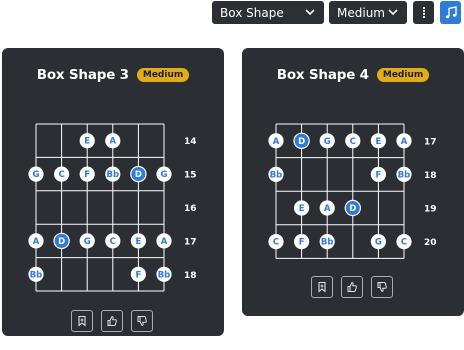  Describe the element at coordinates (252, 12) in the screenshot. I see `shape-select-value: Box Shape` at that location.